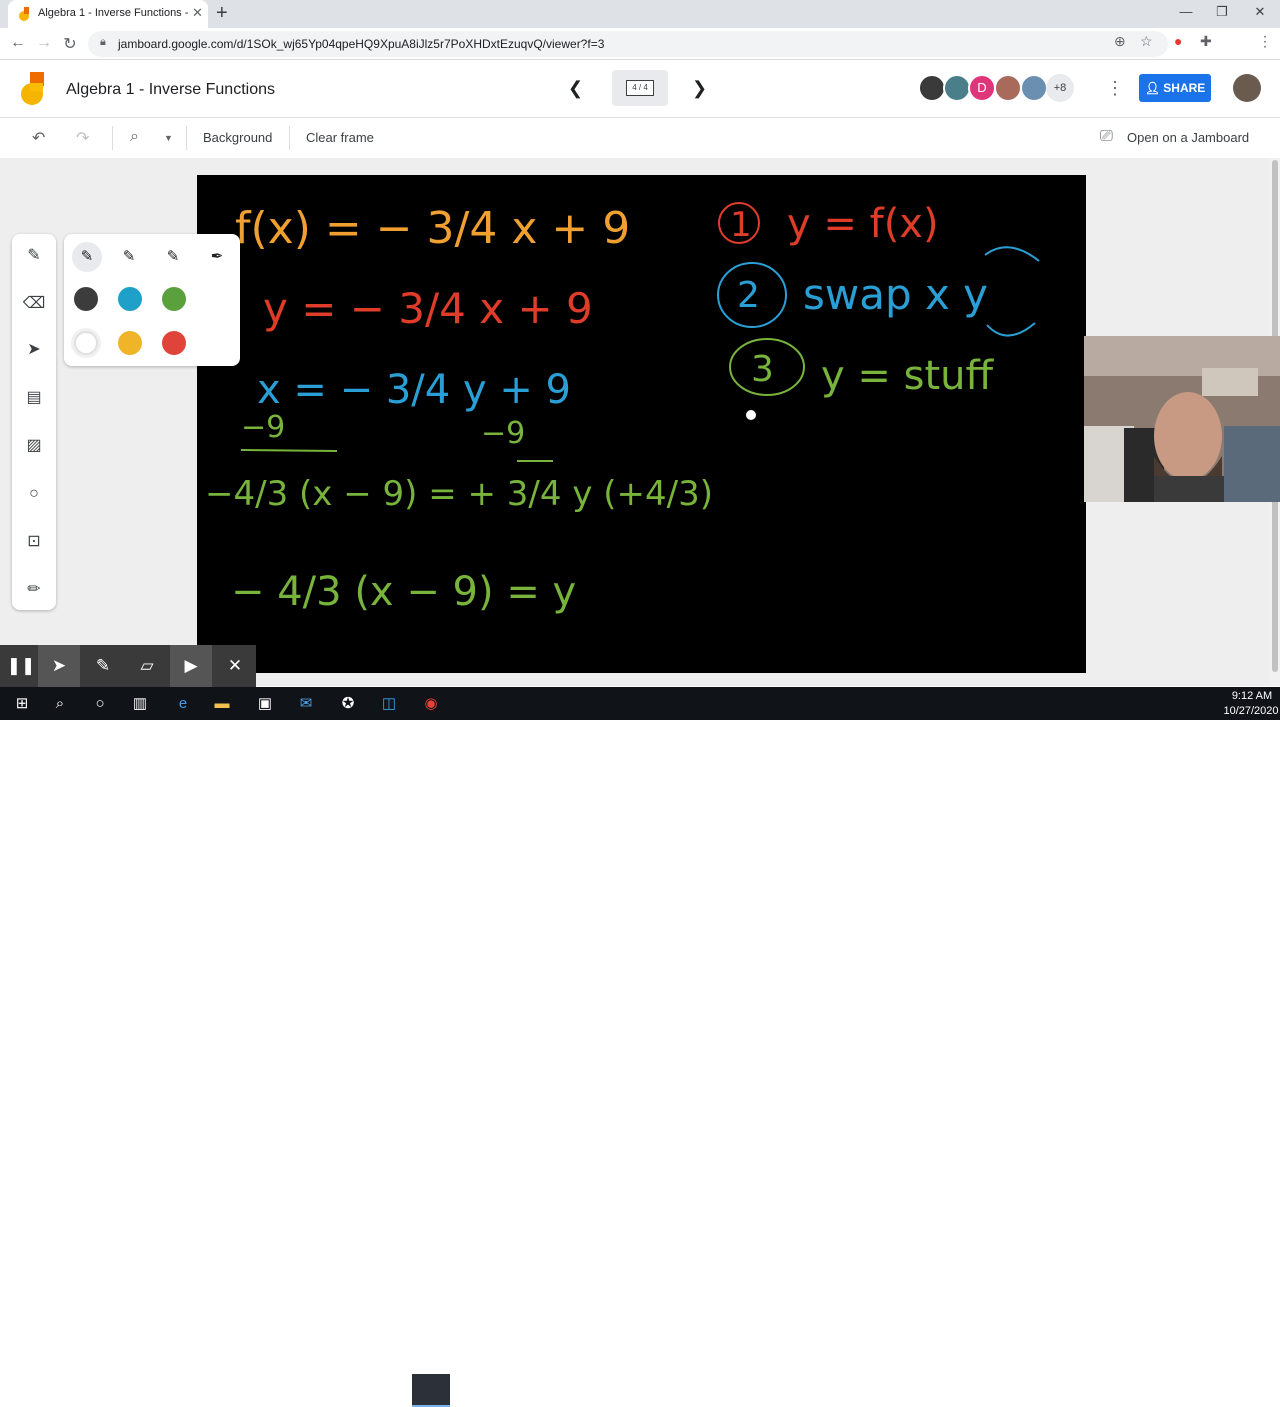 The height and width of the screenshot is (1407, 1280). Describe the element at coordinates (1186, 11) in the screenshot. I see `window-minimize-button: —` at that location.